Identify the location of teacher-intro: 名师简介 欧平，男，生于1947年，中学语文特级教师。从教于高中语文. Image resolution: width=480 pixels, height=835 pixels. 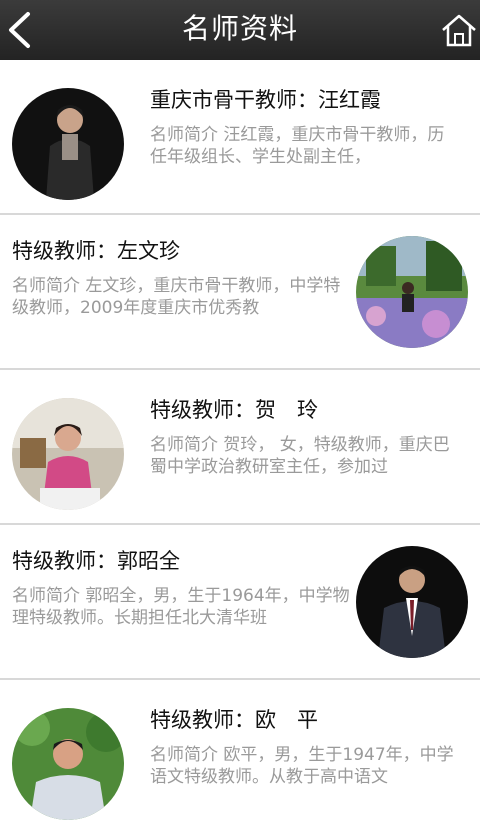
(307, 766).